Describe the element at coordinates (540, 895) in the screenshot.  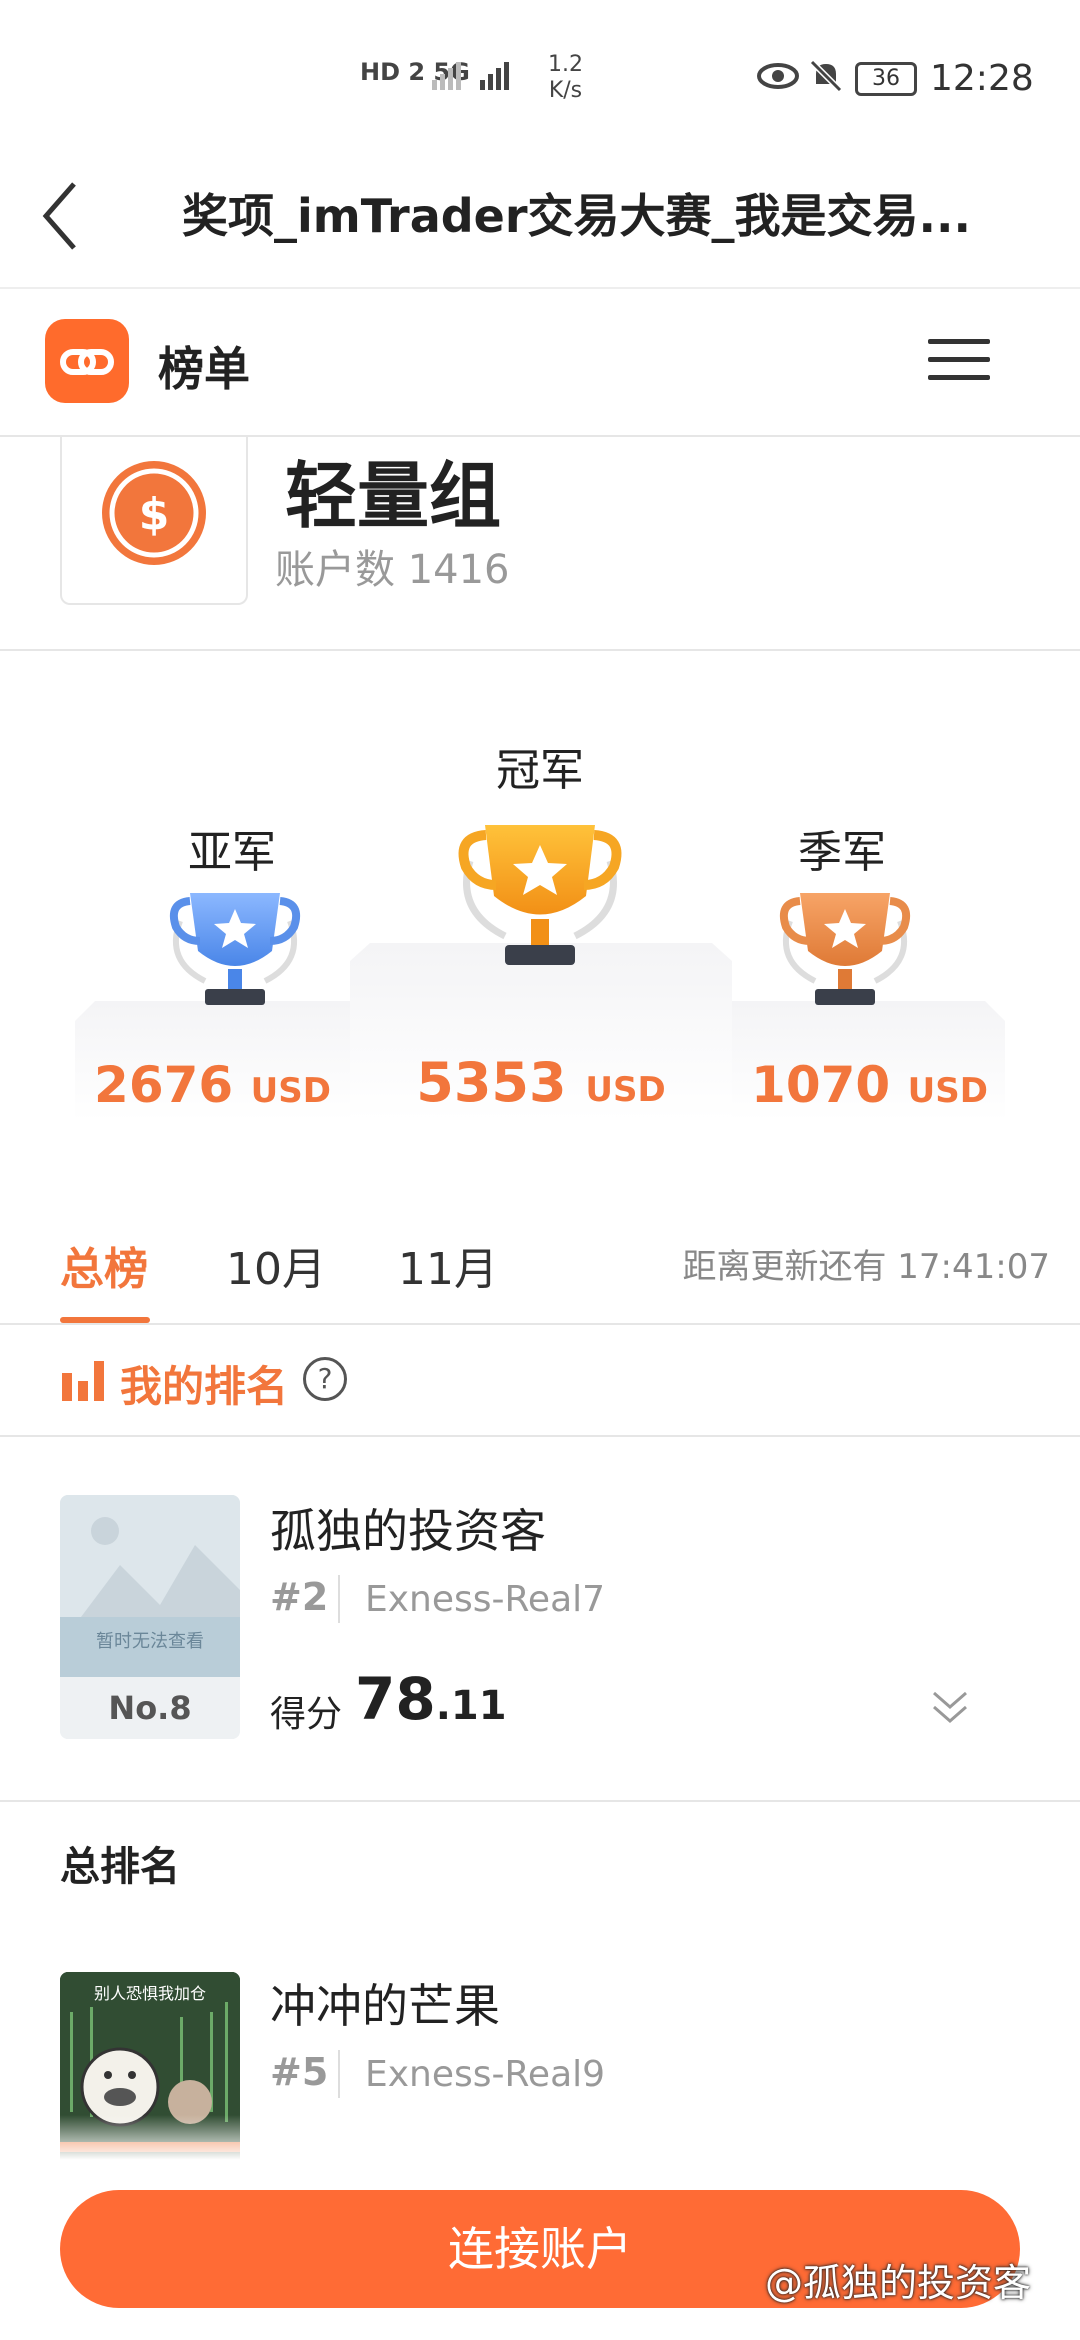
I see `gold-trophy-icon` at that location.